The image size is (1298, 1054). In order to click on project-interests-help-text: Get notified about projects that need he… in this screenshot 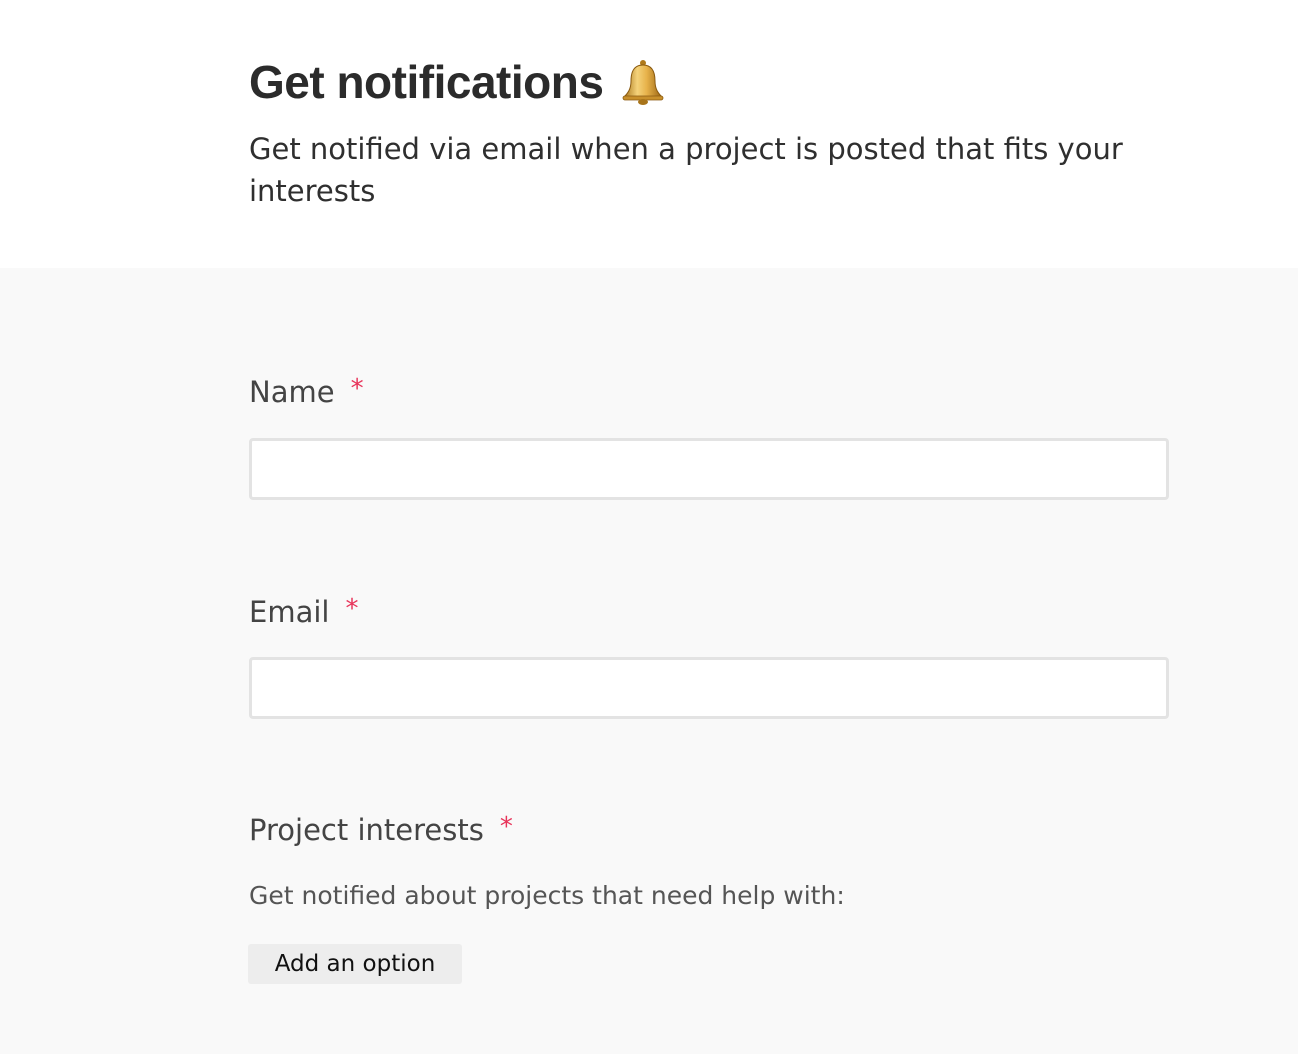, I will do `click(547, 895)`.